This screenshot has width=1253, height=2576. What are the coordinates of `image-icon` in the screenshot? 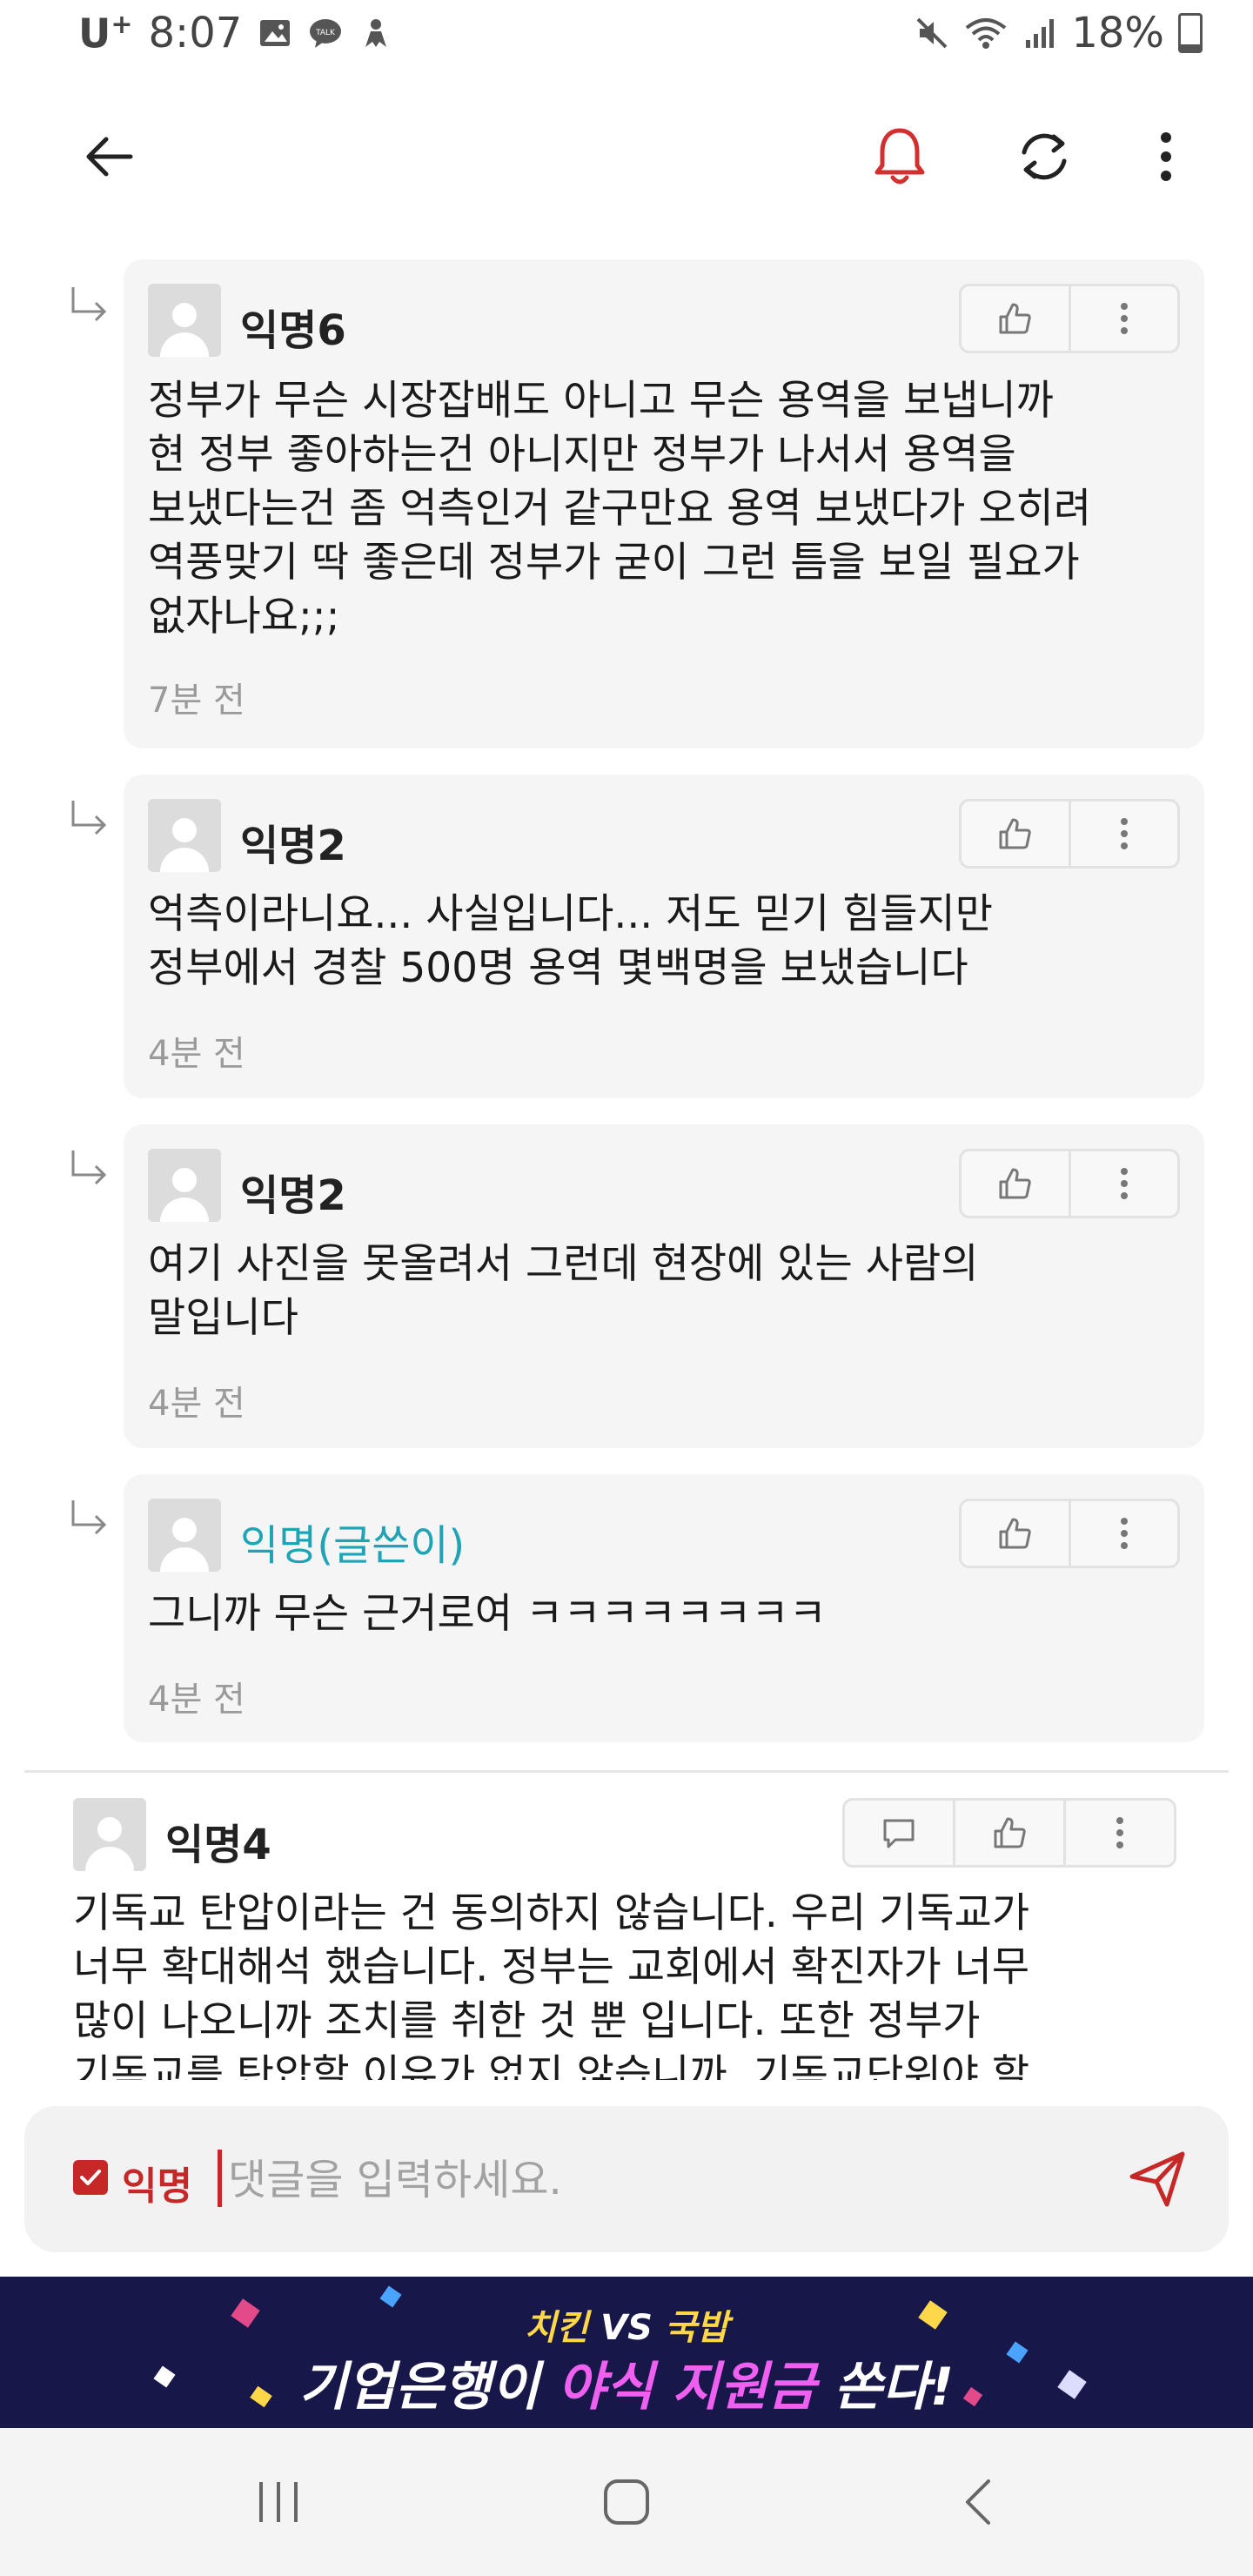 It's located at (275, 33).